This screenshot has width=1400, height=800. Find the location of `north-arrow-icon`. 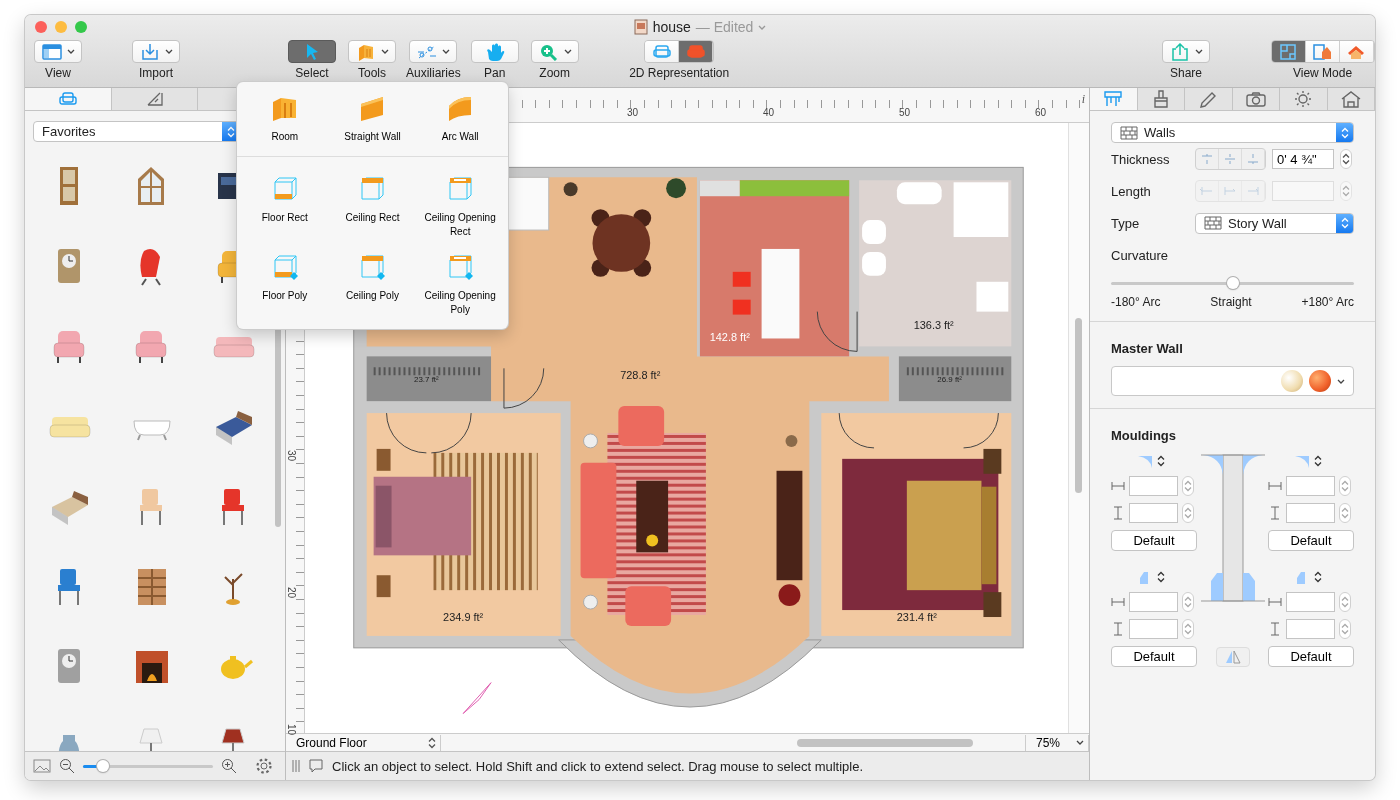

north-arrow-icon is located at coordinates (477, 698).